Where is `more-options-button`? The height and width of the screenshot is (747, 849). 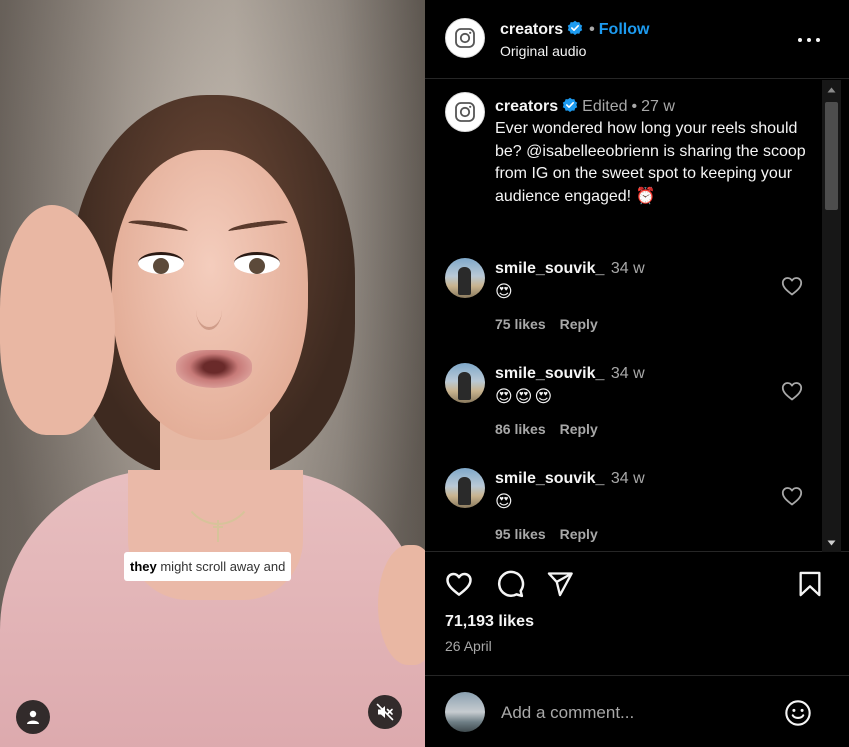 more-options-button is located at coordinates (809, 40).